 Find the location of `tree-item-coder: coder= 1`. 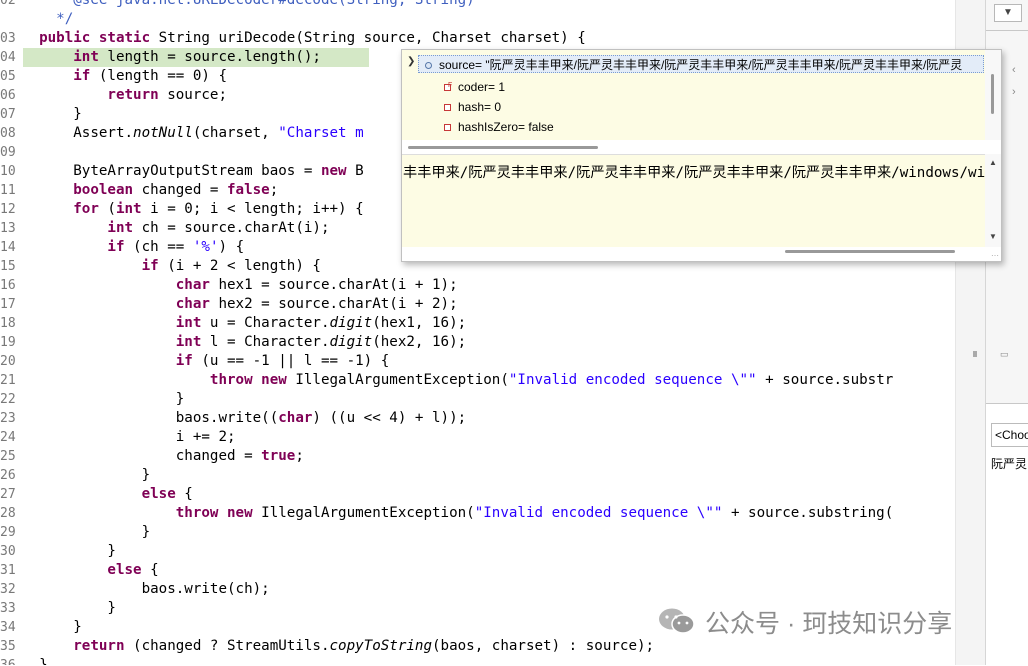

tree-item-coder: coder= 1 is located at coordinates (475, 86).